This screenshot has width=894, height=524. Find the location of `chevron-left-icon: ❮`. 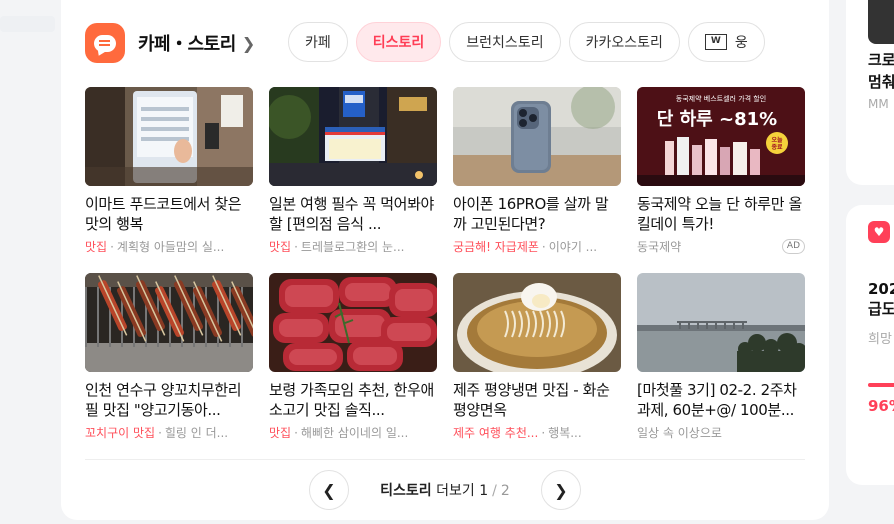

chevron-left-icon: ❮ is located at coordinates (329, 490).